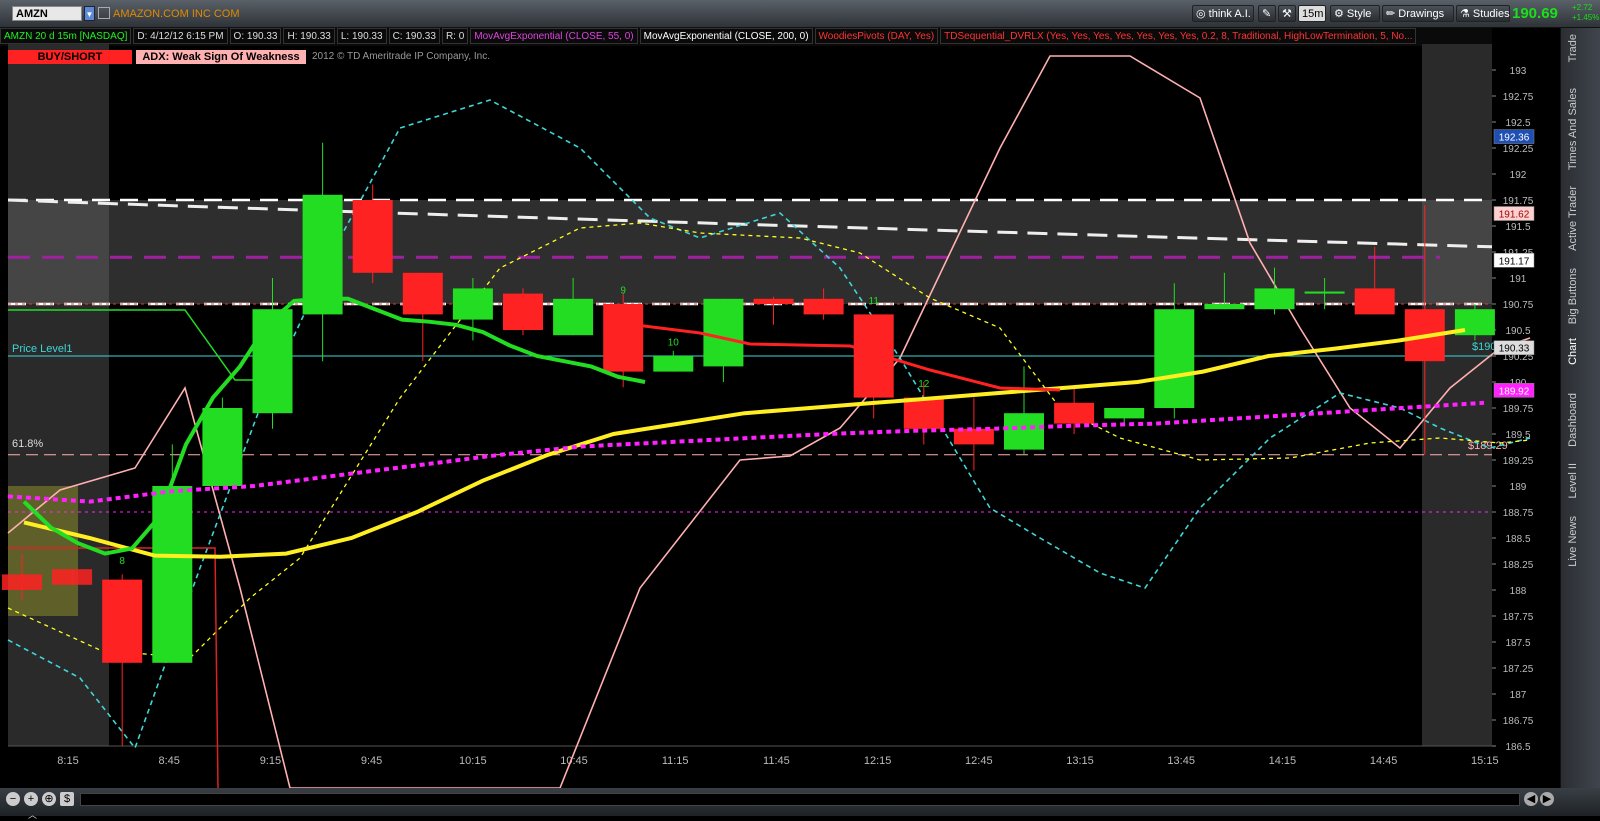  I want to click on axis-price-tag-label: 191.62, so click(1514, 215).